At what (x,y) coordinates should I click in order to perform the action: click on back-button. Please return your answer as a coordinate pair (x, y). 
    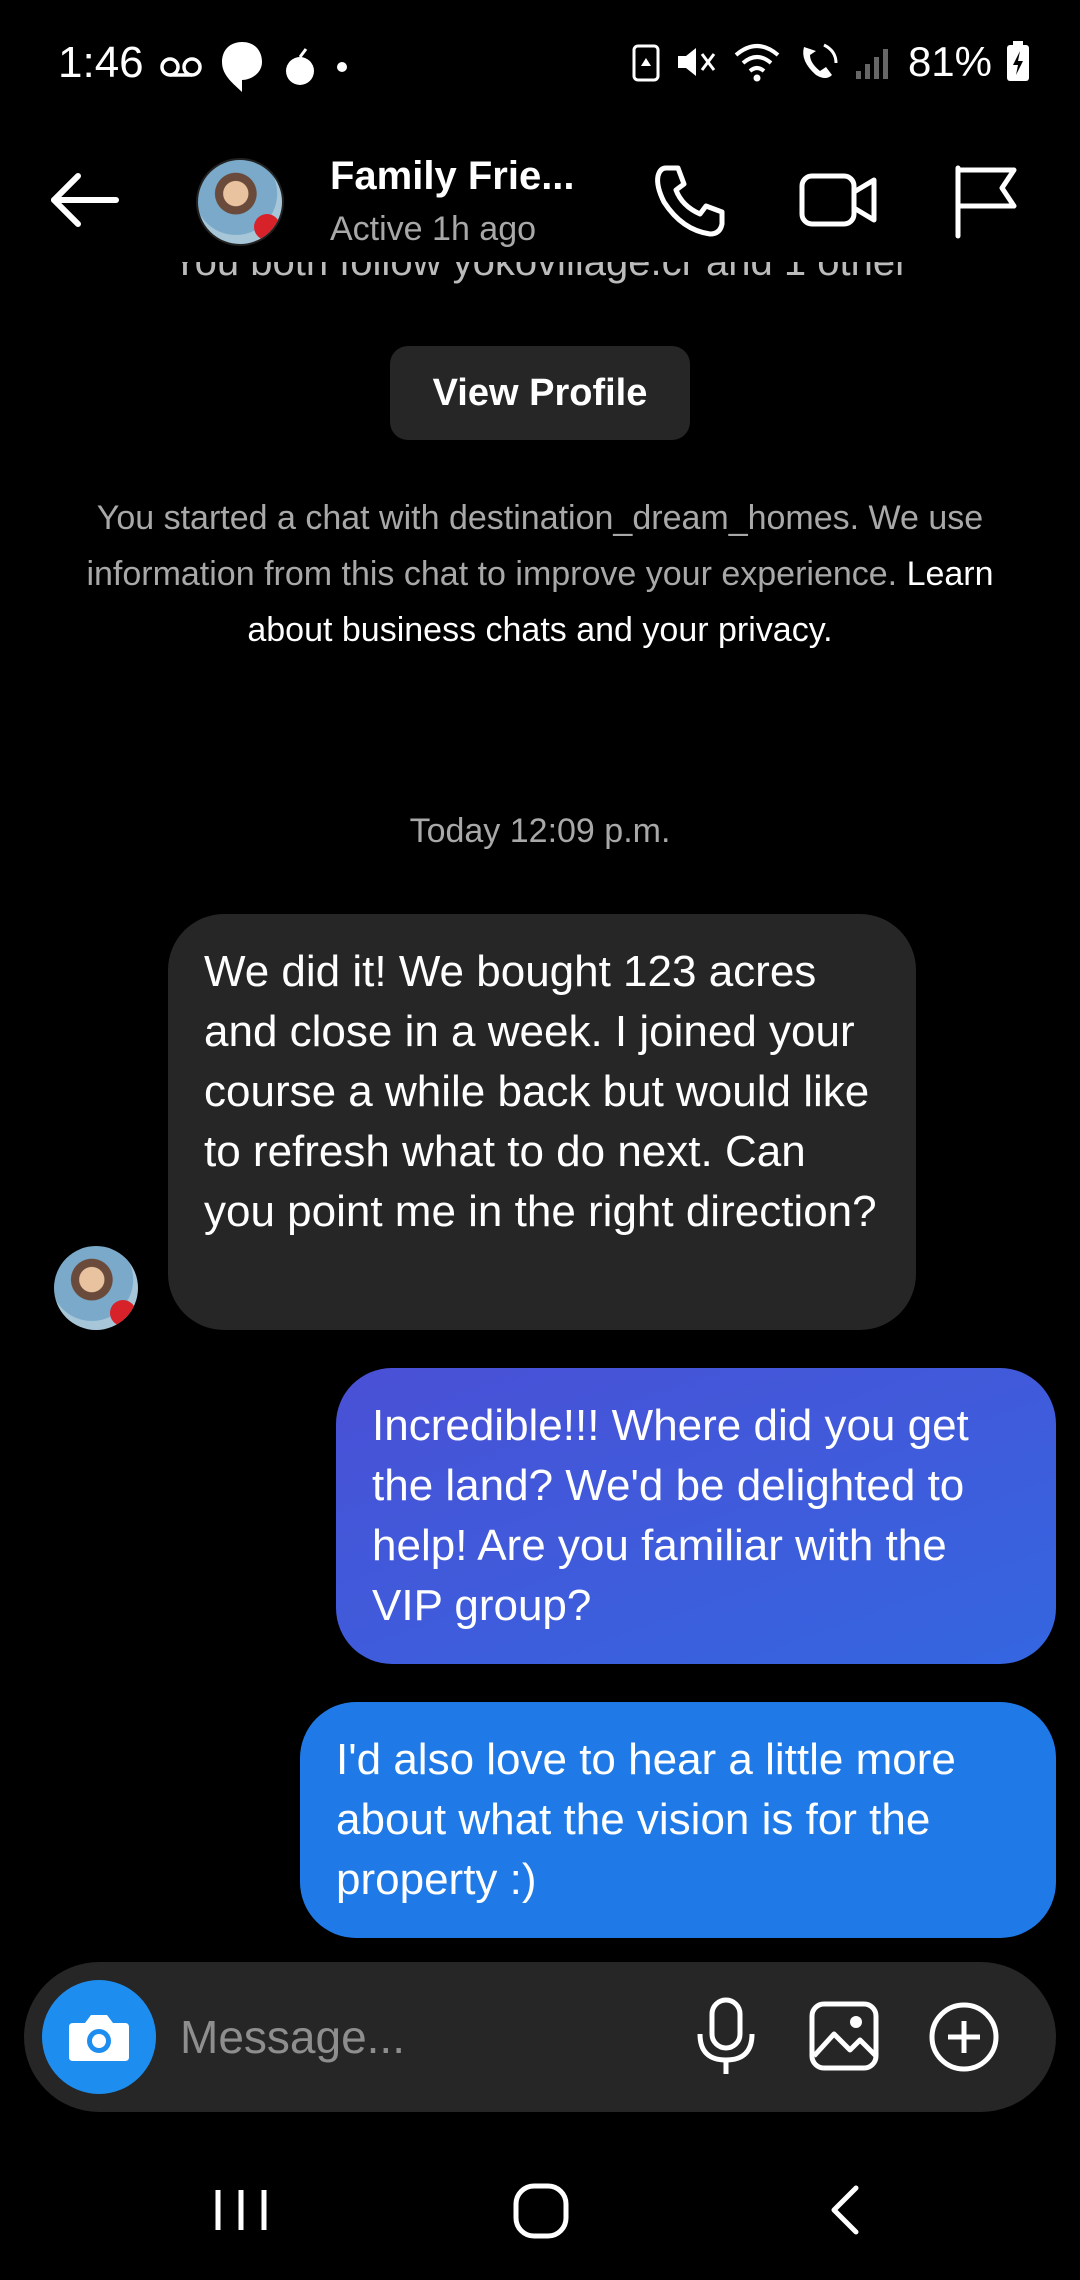
    Looking at the image, I should click on (84, 200).